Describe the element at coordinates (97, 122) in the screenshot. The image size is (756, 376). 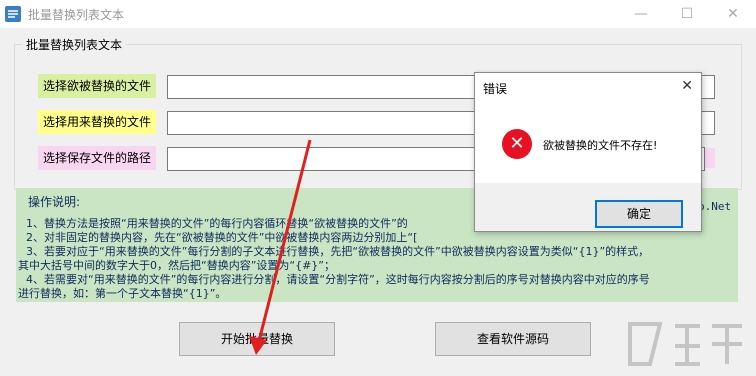
I see `select-replace-file-button: 选择用来替换的文件` at that location.